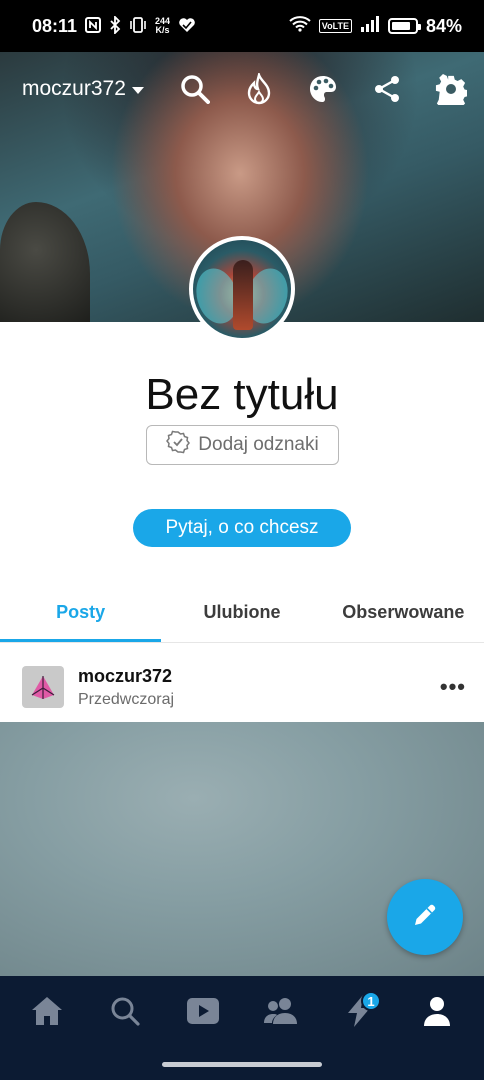 The width and height of the screenshot is (484, 1080). Describe the element at coordinates (335, 26) in the screenshot. I see `volte-indicator: VoLTE` at that location.